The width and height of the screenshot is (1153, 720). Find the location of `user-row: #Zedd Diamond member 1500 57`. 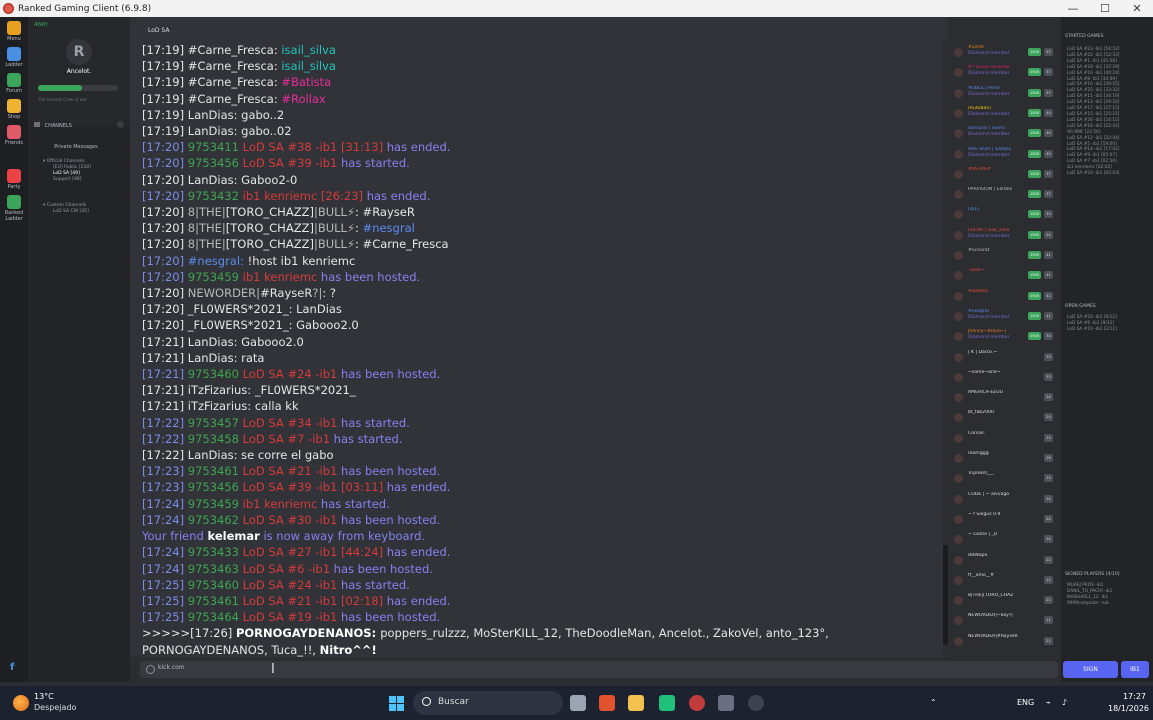

user-row: #Zedd Diamond member 1500 57 is located at coordinates (1004, 52).